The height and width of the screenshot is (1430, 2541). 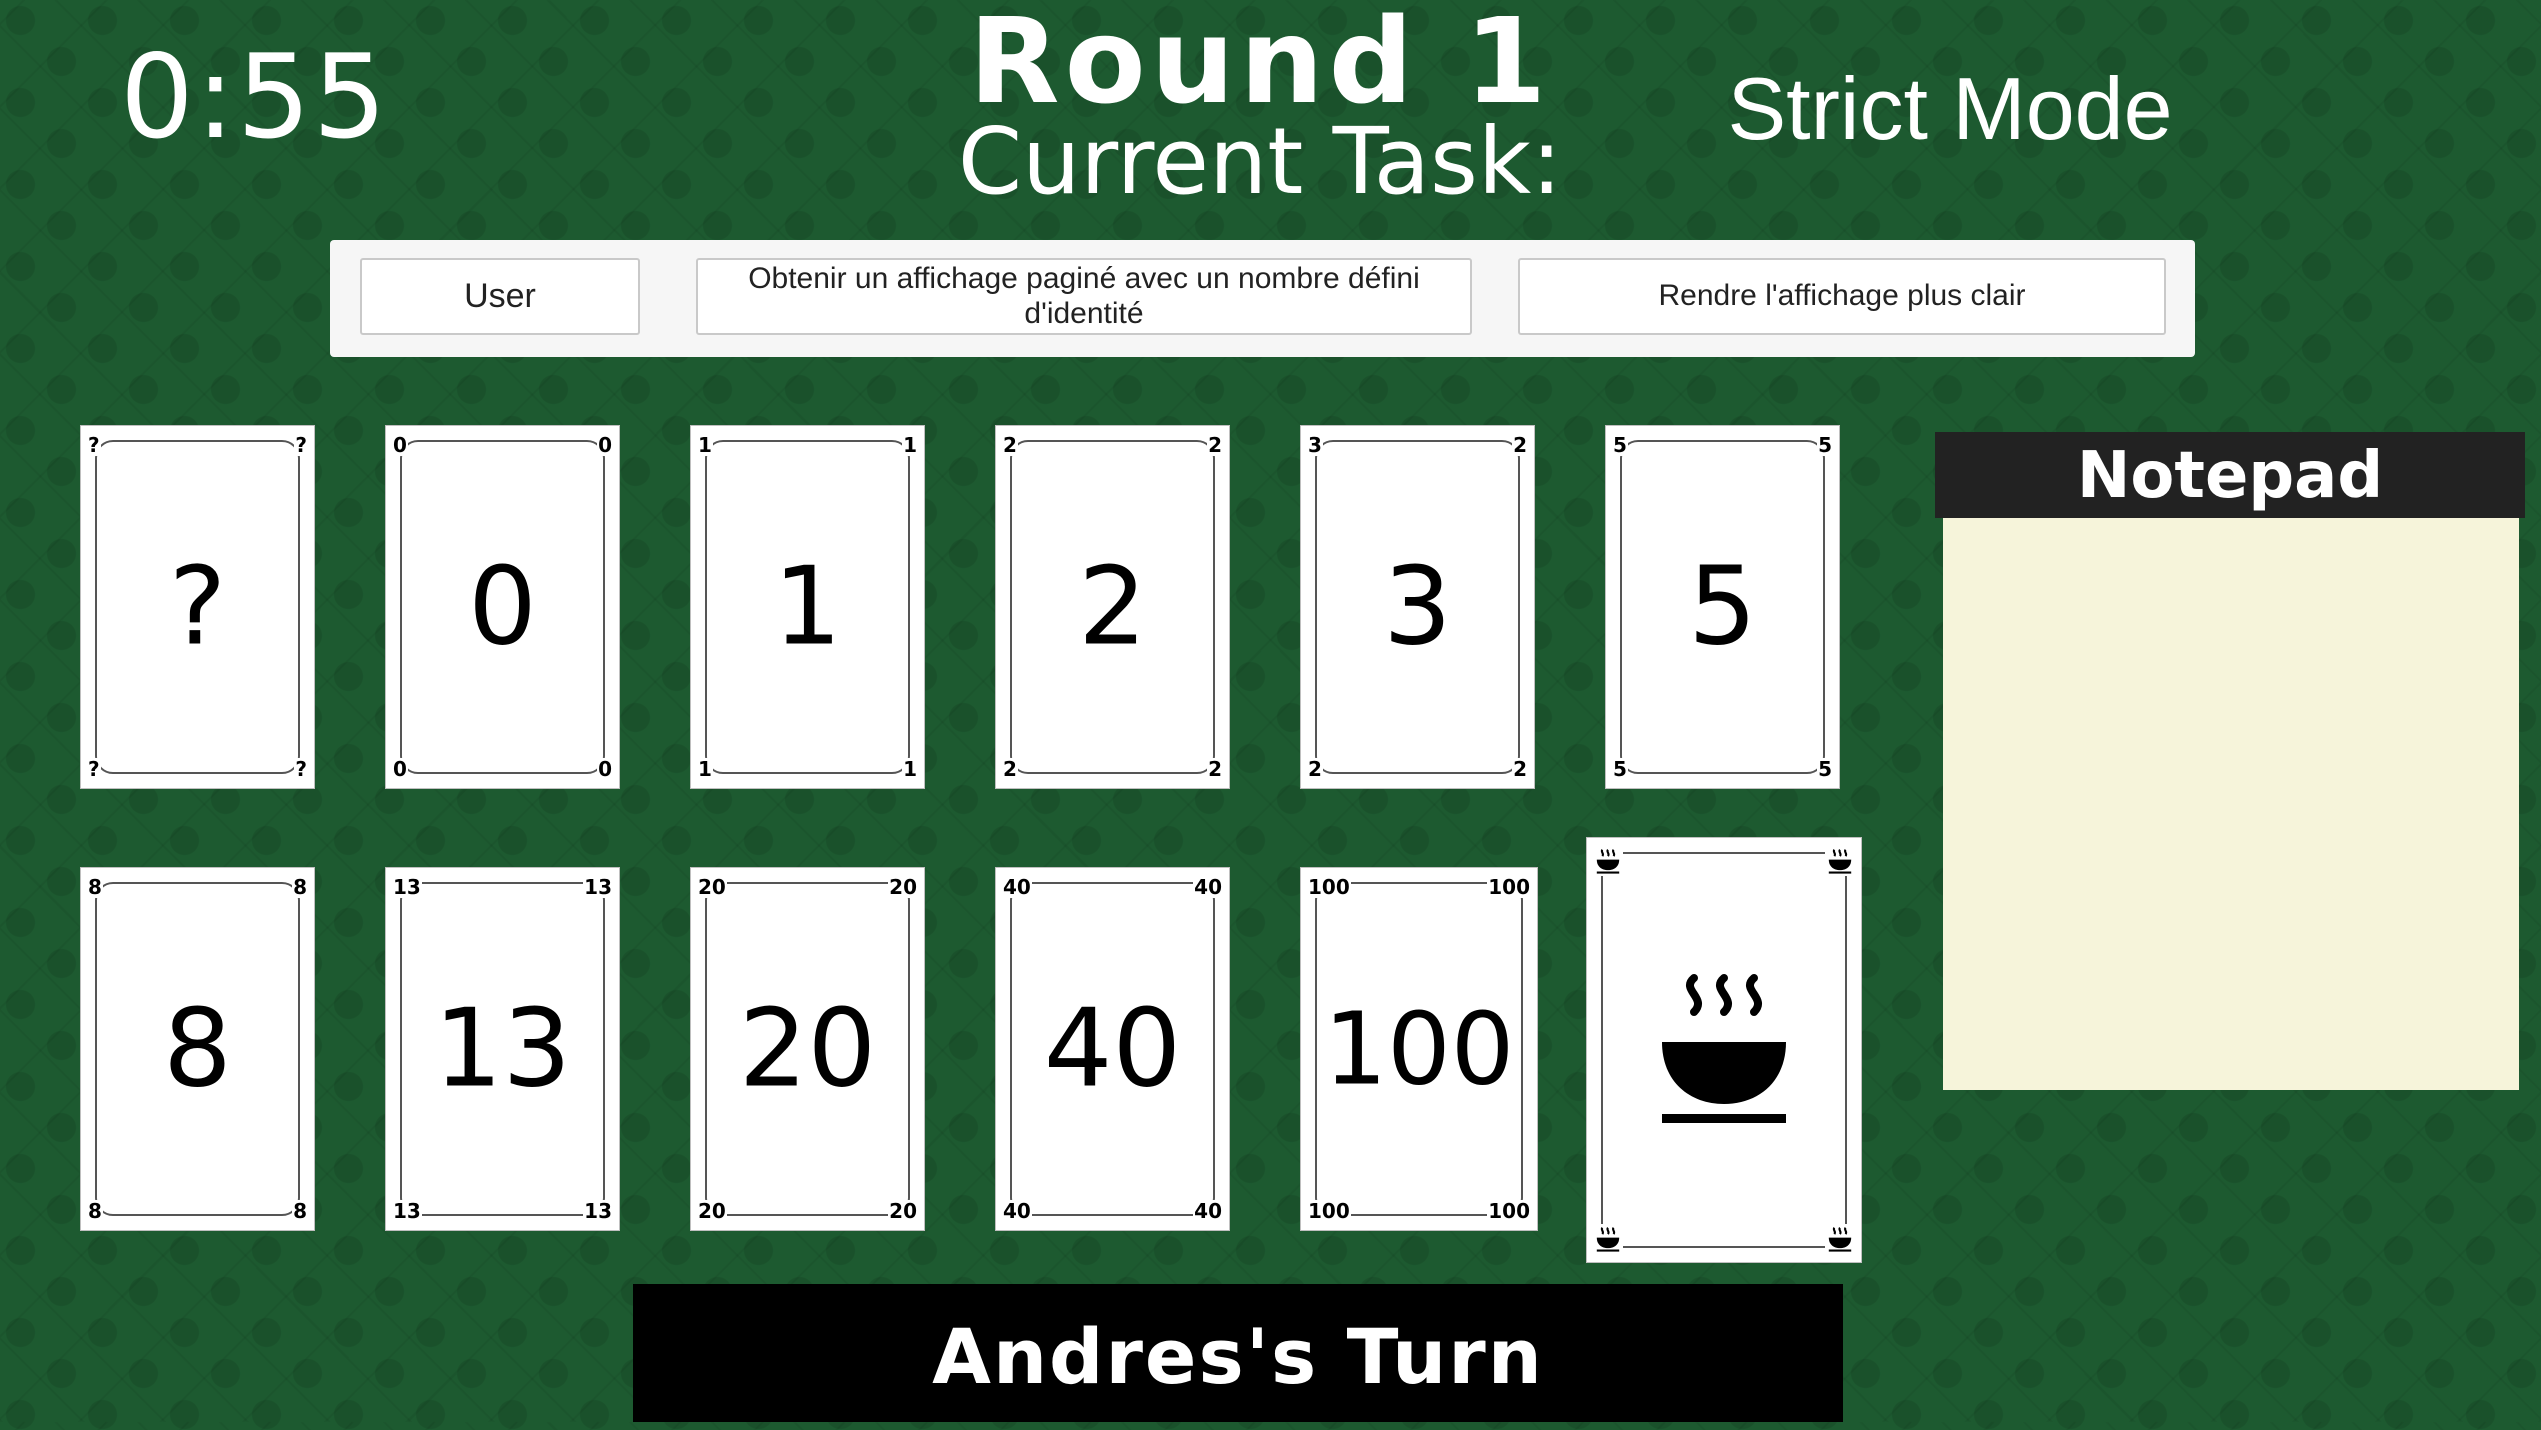 What do you see at coordinates (1238, 1353) in the screenshot?
I see `turn-banner: Andres's Turn` at bounding box center [1238, 1353].